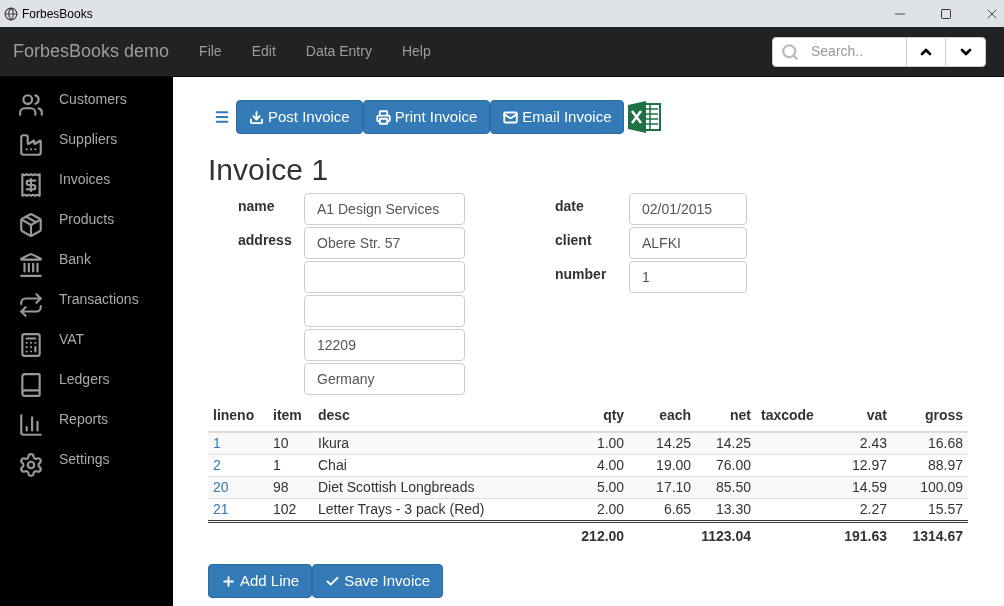  What do you see at coordinates (574, 240) in the screenshot?
I see `field-label: client` at bounding box center [574, 240].